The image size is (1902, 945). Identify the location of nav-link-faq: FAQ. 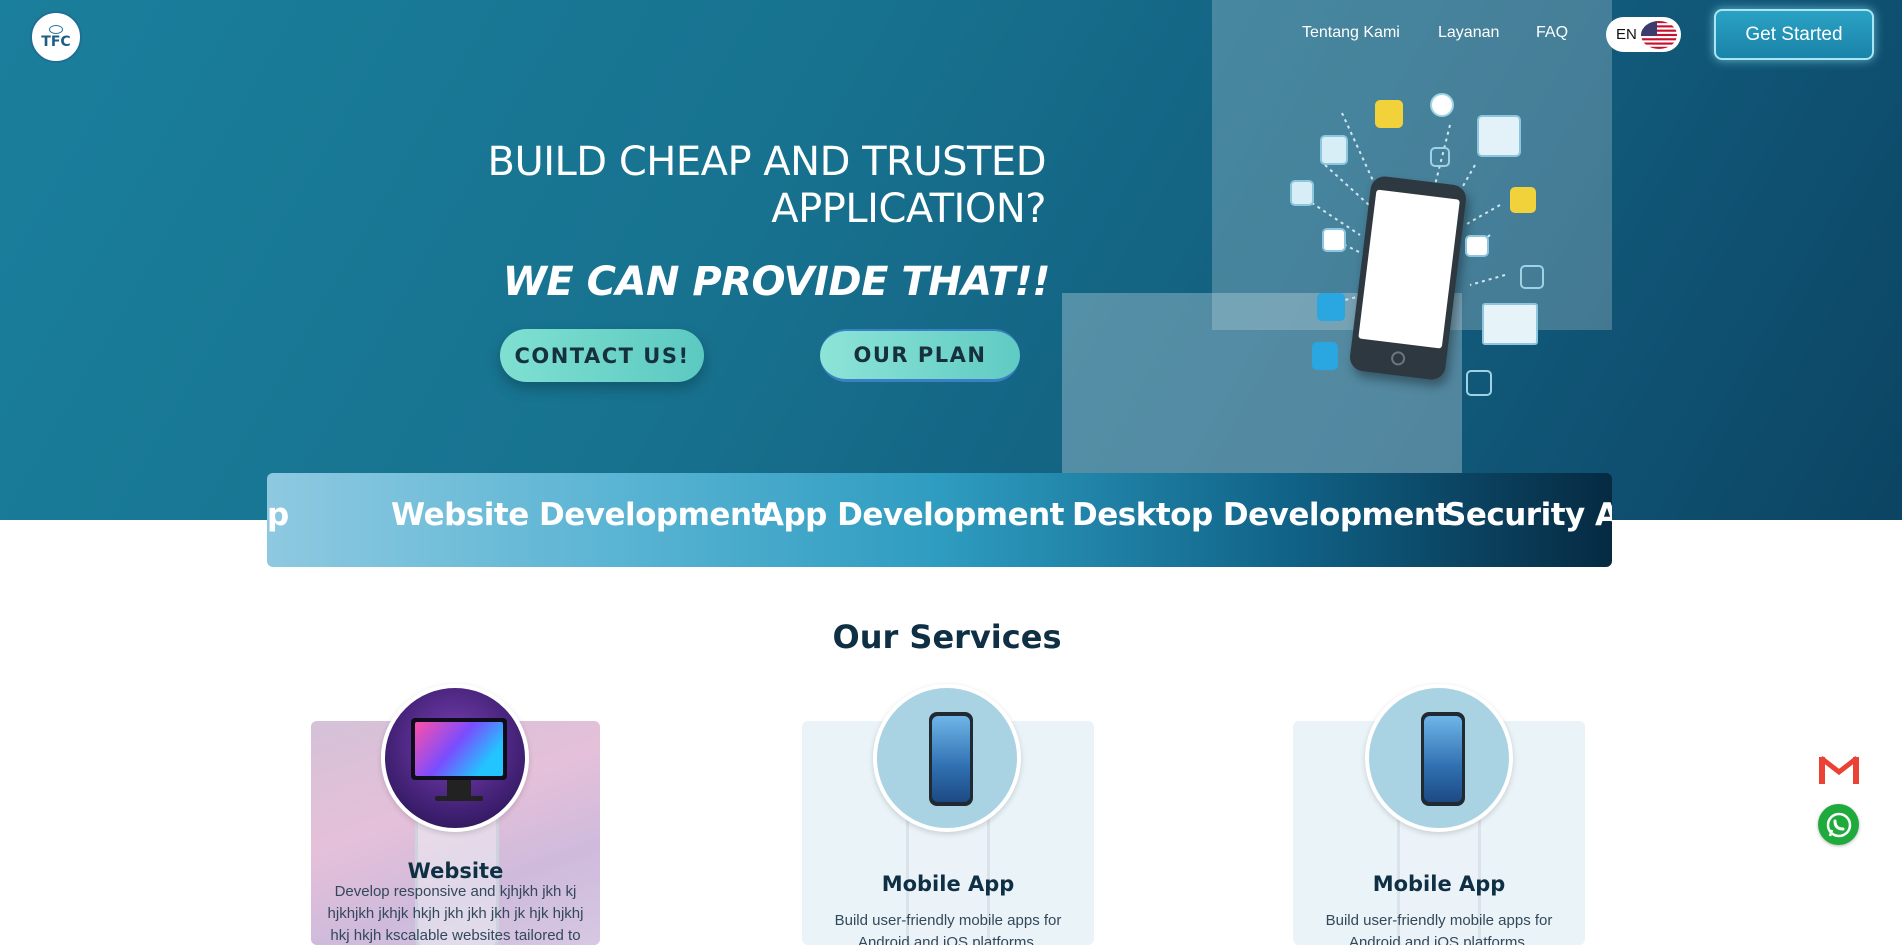
(1552, 33).